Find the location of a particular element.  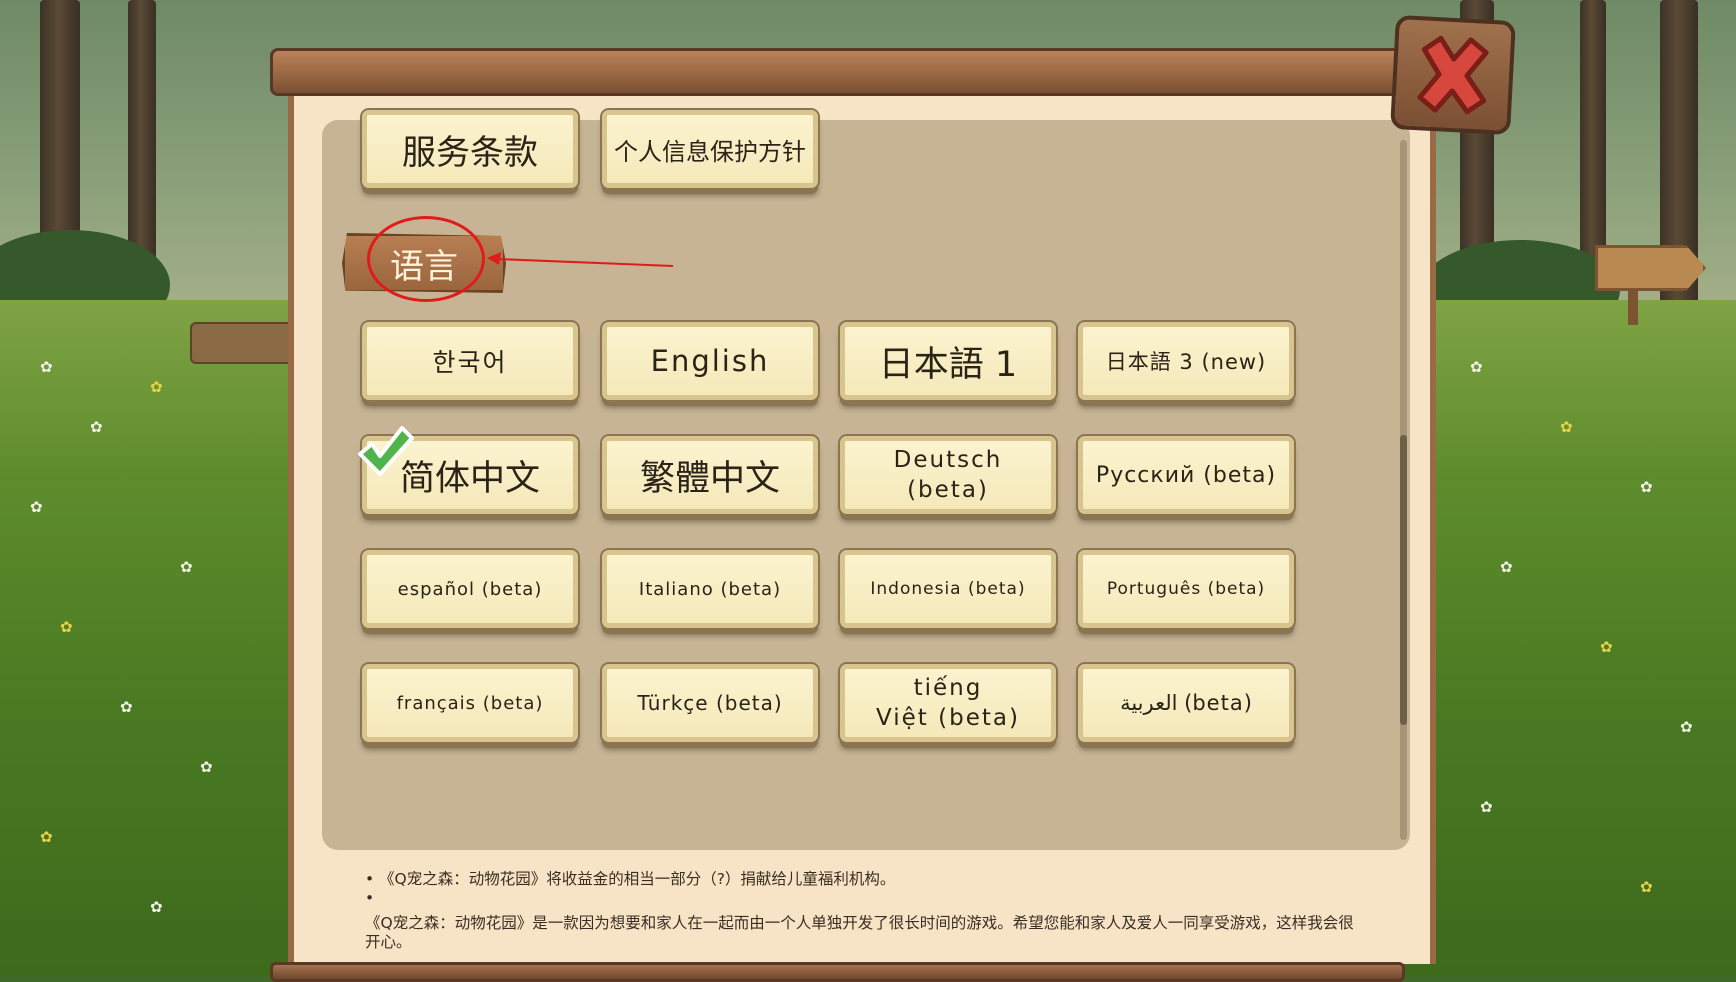

scrollbar-thumb is located at coordinates (1403, 580).